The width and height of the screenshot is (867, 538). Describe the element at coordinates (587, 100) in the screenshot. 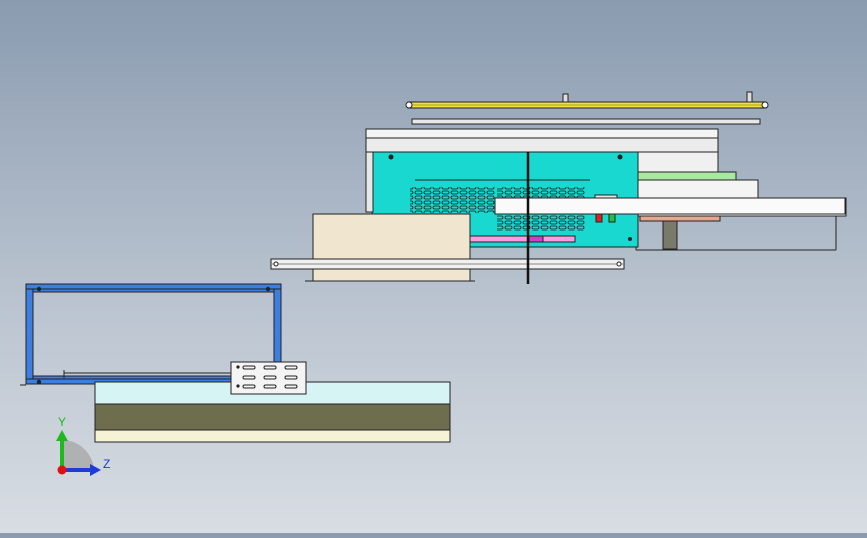

I see `top-yellow-rail` at that location.